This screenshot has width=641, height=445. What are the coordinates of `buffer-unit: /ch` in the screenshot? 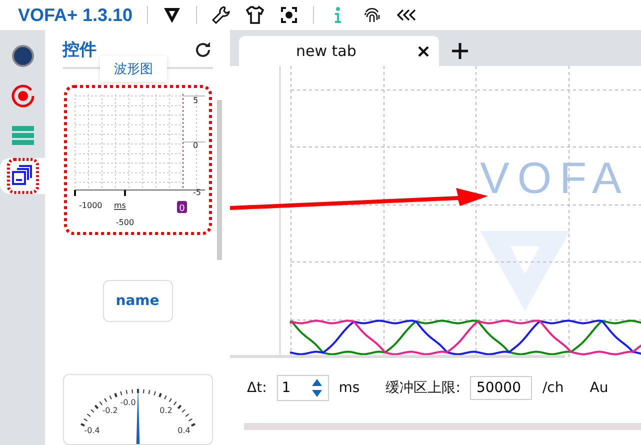 It's located at (553, 388).